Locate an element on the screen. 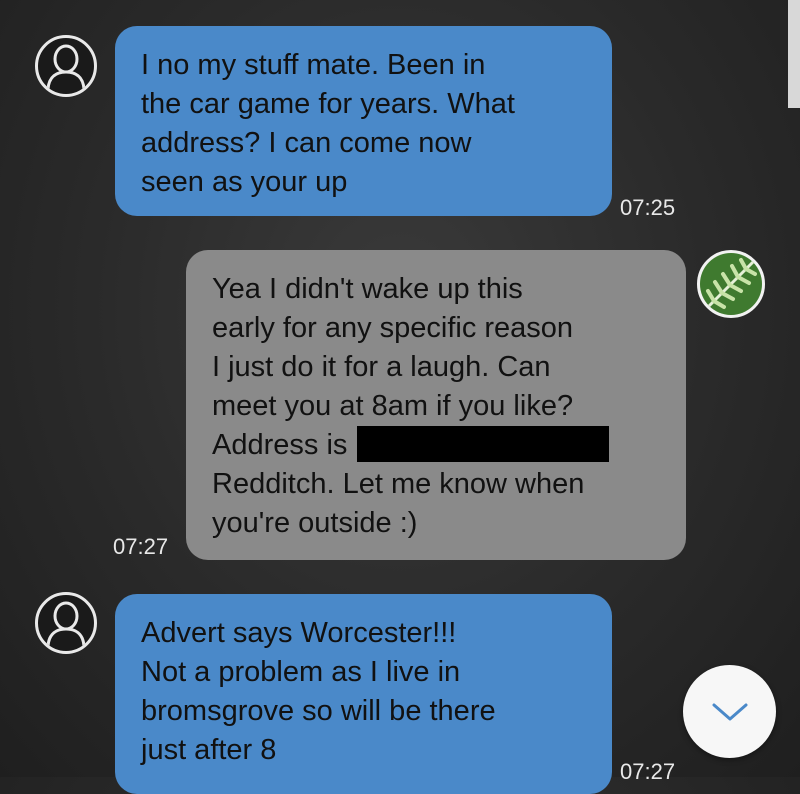 This screenshot has height=794, width=800. fern-leaf-icon is located at coordinates (731, 284).